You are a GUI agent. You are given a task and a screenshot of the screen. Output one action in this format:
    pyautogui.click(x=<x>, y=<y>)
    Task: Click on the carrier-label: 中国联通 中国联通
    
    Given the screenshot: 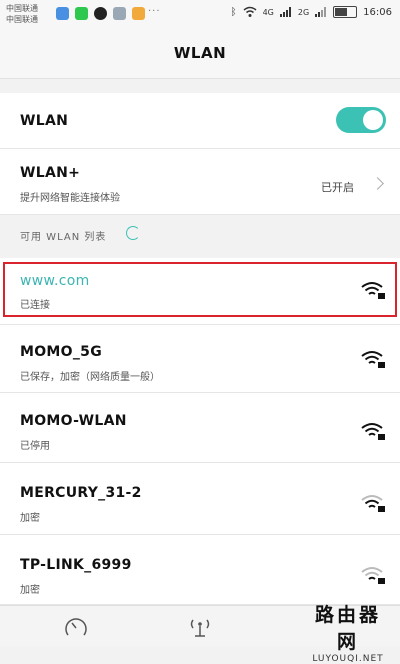 What is the action you would take?
    pyautogui.click(x=22, y=14)
    